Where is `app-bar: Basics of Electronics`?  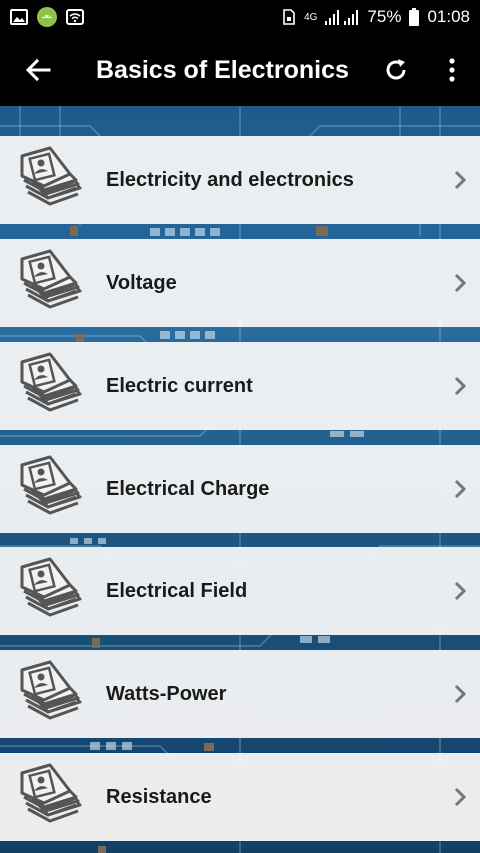
app-bar: Basics of Electronics is located at coordinates (240, 70).